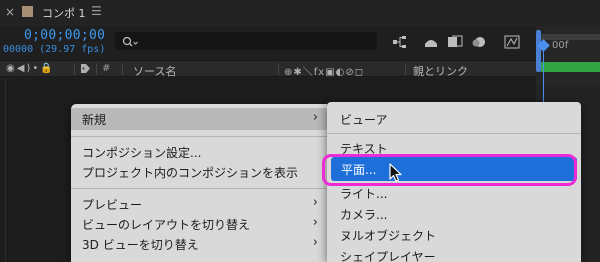 This screenshot has height=262, width=600. What do you see at coordinates (199, 172) in the screenshot?
I see `menu-item-reveal-in-project: プロジェクト内のコンポジションを表示` at bounding box center [199, 172].